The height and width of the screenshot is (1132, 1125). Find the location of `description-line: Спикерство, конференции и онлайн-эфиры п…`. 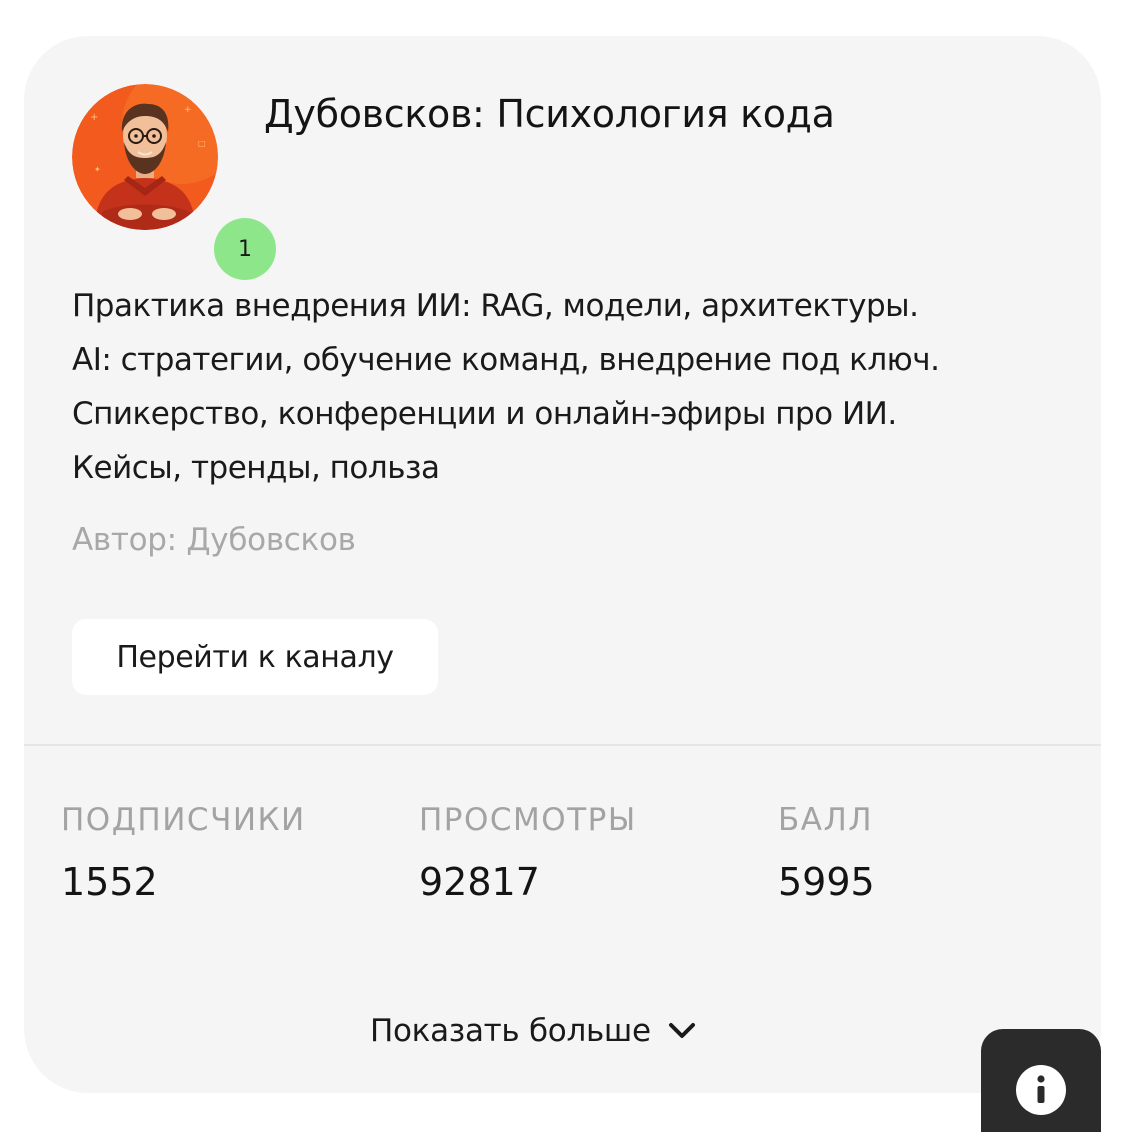

description-line: Спикерство, конференции и онлайн-эфиры п… is located at coordinates (484, 414).